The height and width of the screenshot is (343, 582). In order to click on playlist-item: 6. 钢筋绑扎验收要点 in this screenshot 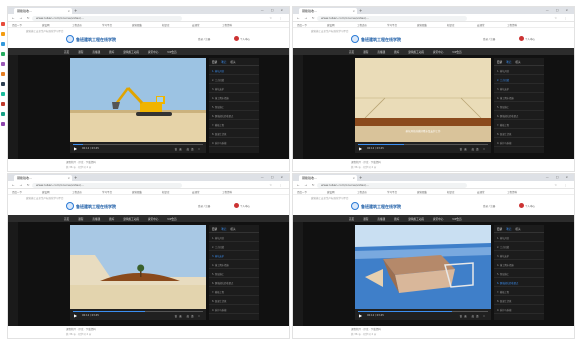, I will do `click(234, 115)`.